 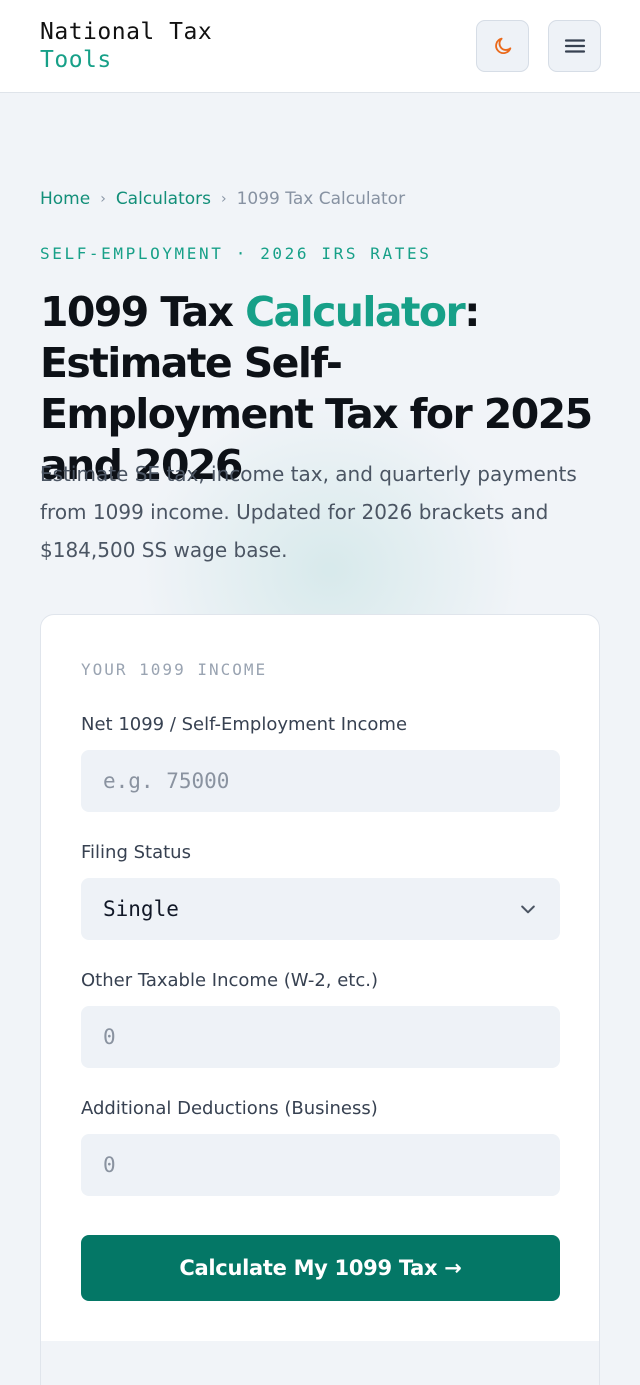 What do you see at coordinates (236, 253) in the screenshot?
I see `hero-eyebrow: SELF-EMPLOYMENT · 2026 IRS RATES` at bounding box center [236, 253].